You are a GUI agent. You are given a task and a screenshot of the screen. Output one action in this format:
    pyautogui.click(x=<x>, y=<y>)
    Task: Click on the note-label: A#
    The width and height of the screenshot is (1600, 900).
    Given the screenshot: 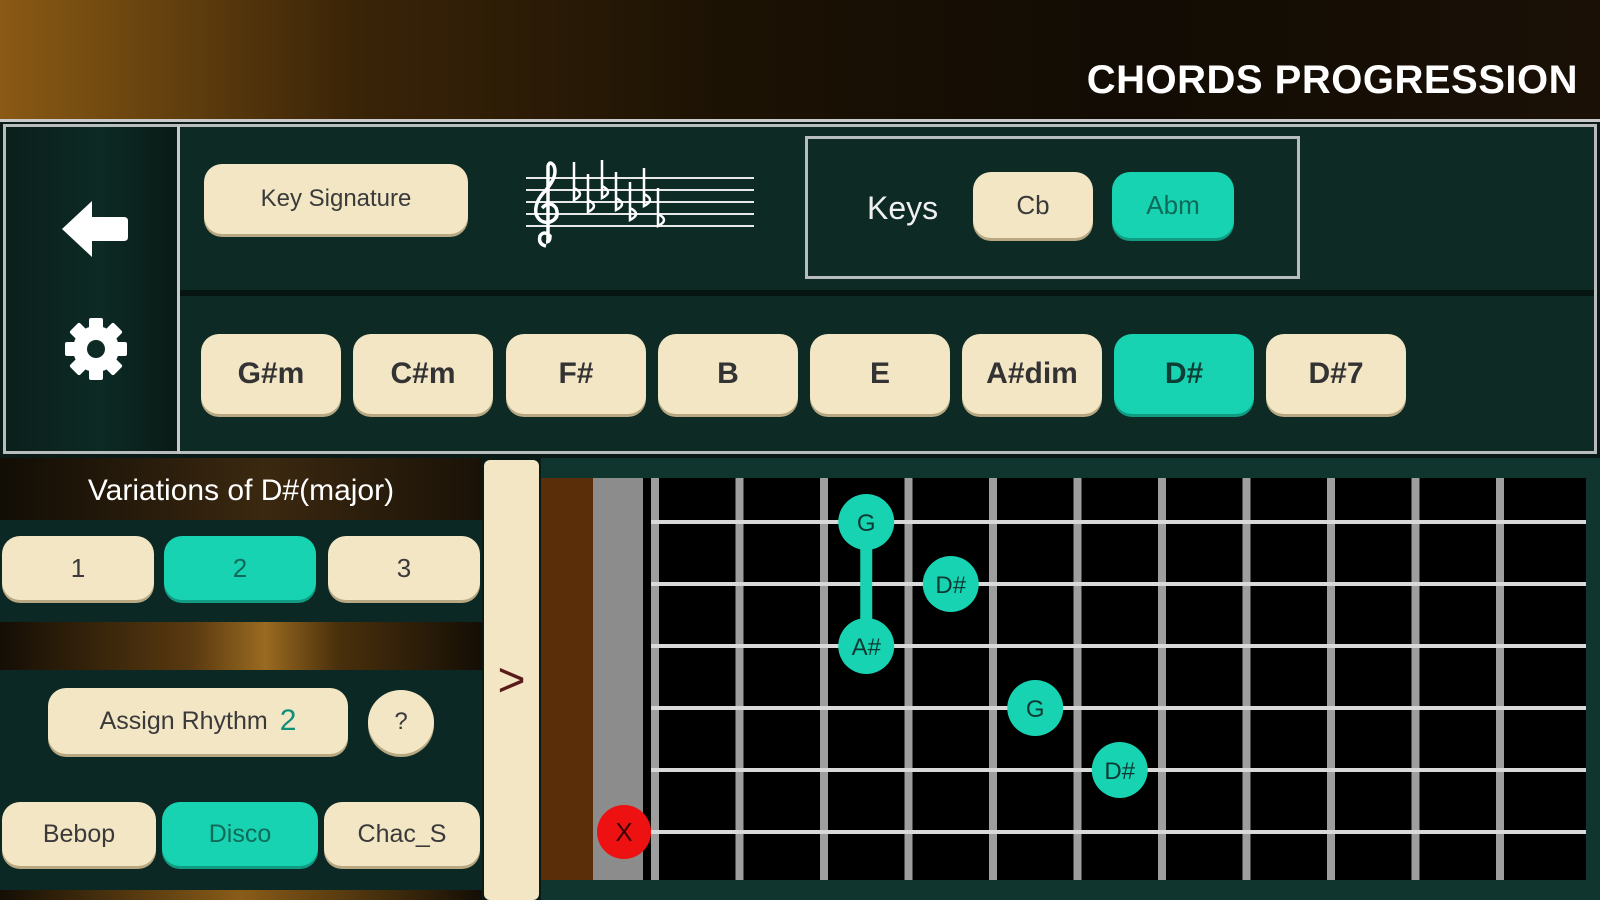 What is the action you would take?
    pyautogui.click(x=867, y=647)
    